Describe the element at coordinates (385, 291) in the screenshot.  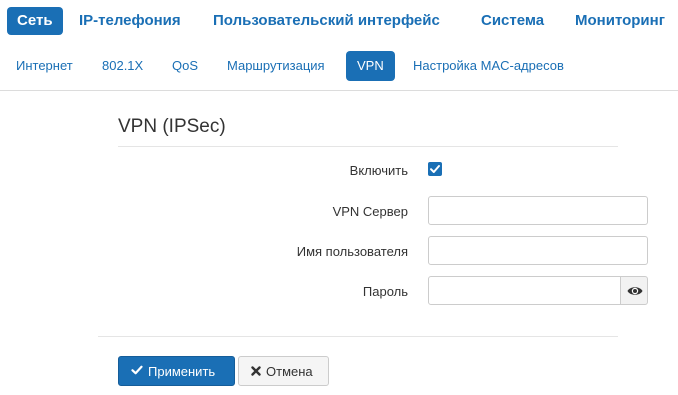
I see `password-label: Пароль` at that location.